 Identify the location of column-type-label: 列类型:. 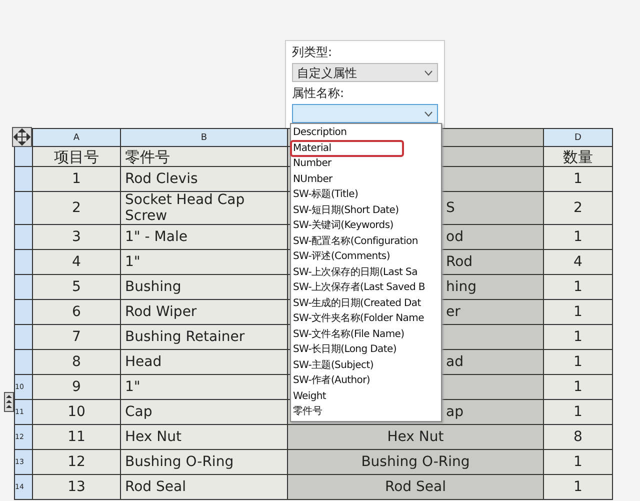
(313, 52).